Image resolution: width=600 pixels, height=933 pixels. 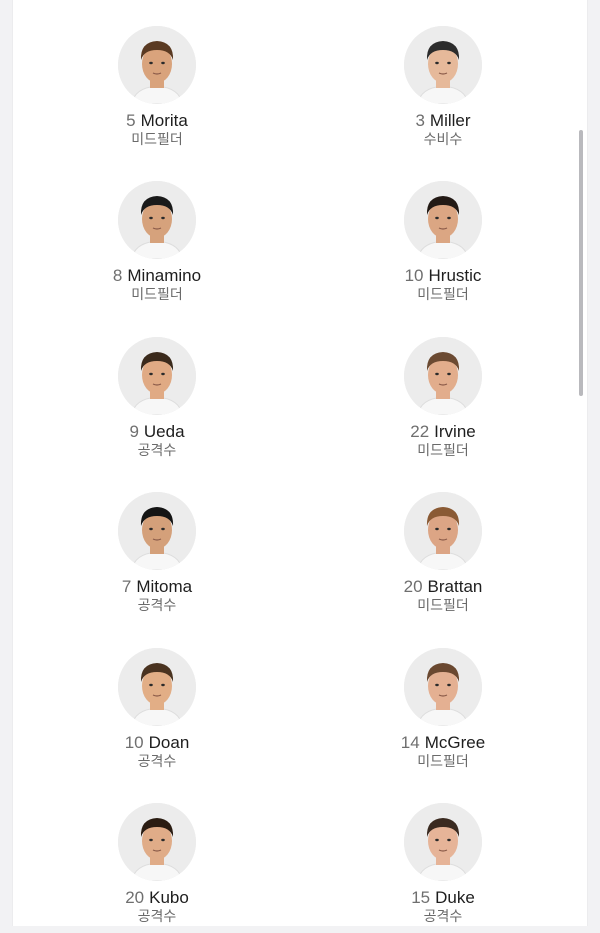 I want to click on player-name-line: 7 Mitoma, so click(x=157, y=587).